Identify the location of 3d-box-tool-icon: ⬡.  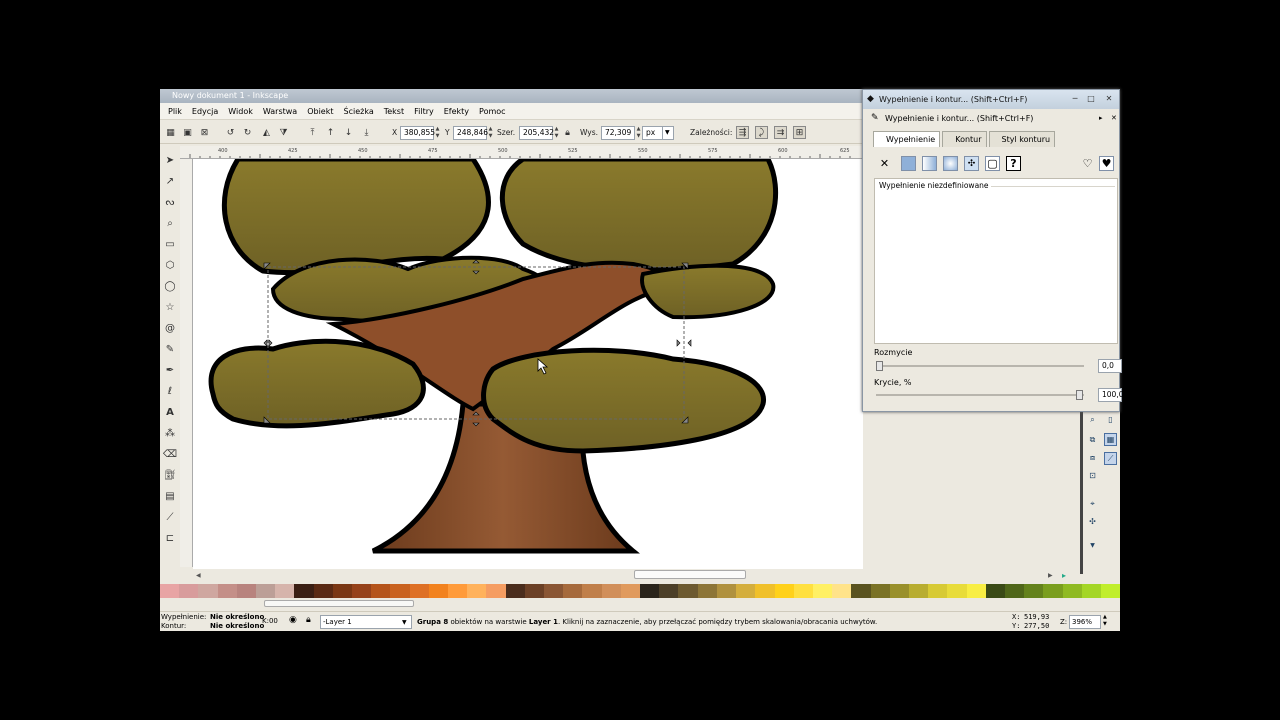
(170, 265).